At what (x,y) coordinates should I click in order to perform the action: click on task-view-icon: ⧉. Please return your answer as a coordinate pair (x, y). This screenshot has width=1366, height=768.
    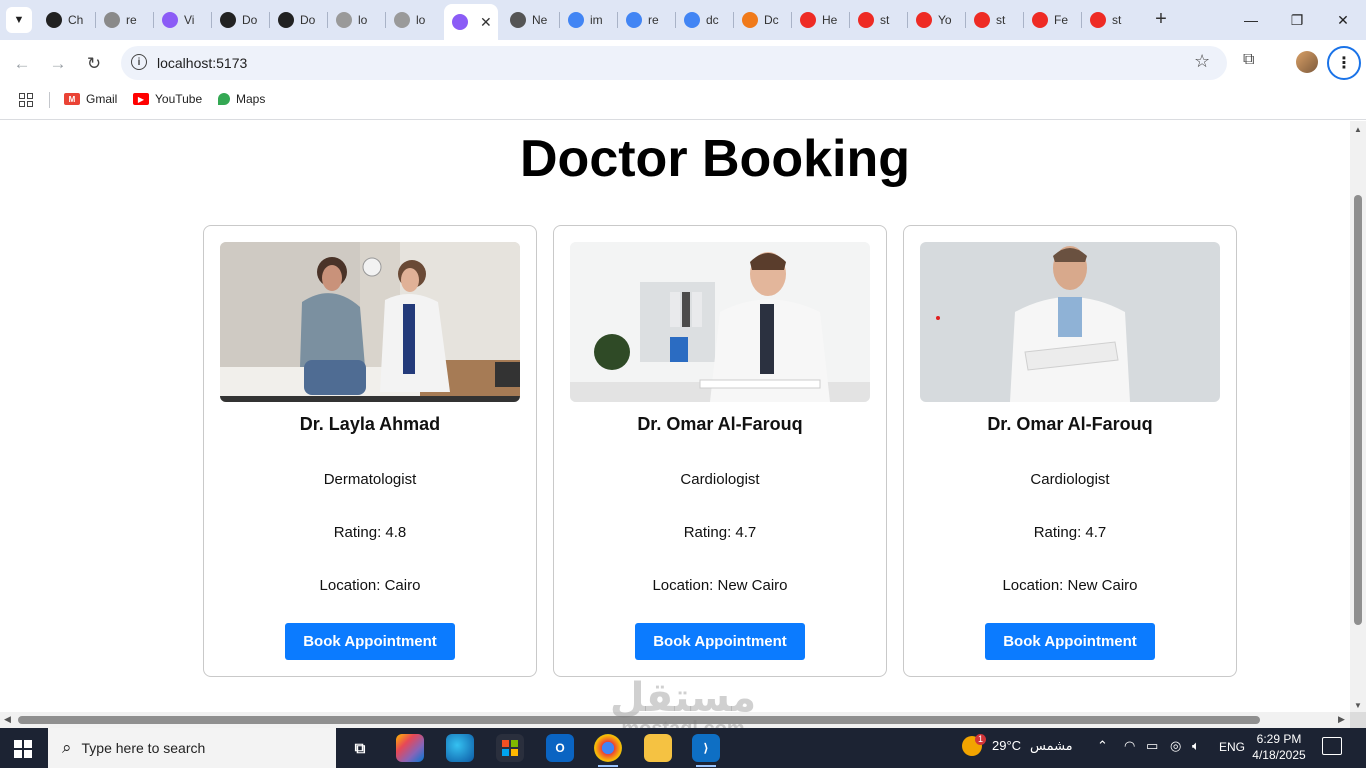
    Looking at the image, I should click on (360, 748).